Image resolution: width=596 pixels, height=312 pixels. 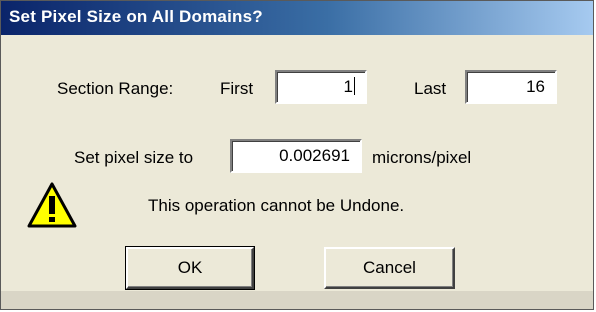 I want to click on first-section-input: 1, so click(x=321, y=87).